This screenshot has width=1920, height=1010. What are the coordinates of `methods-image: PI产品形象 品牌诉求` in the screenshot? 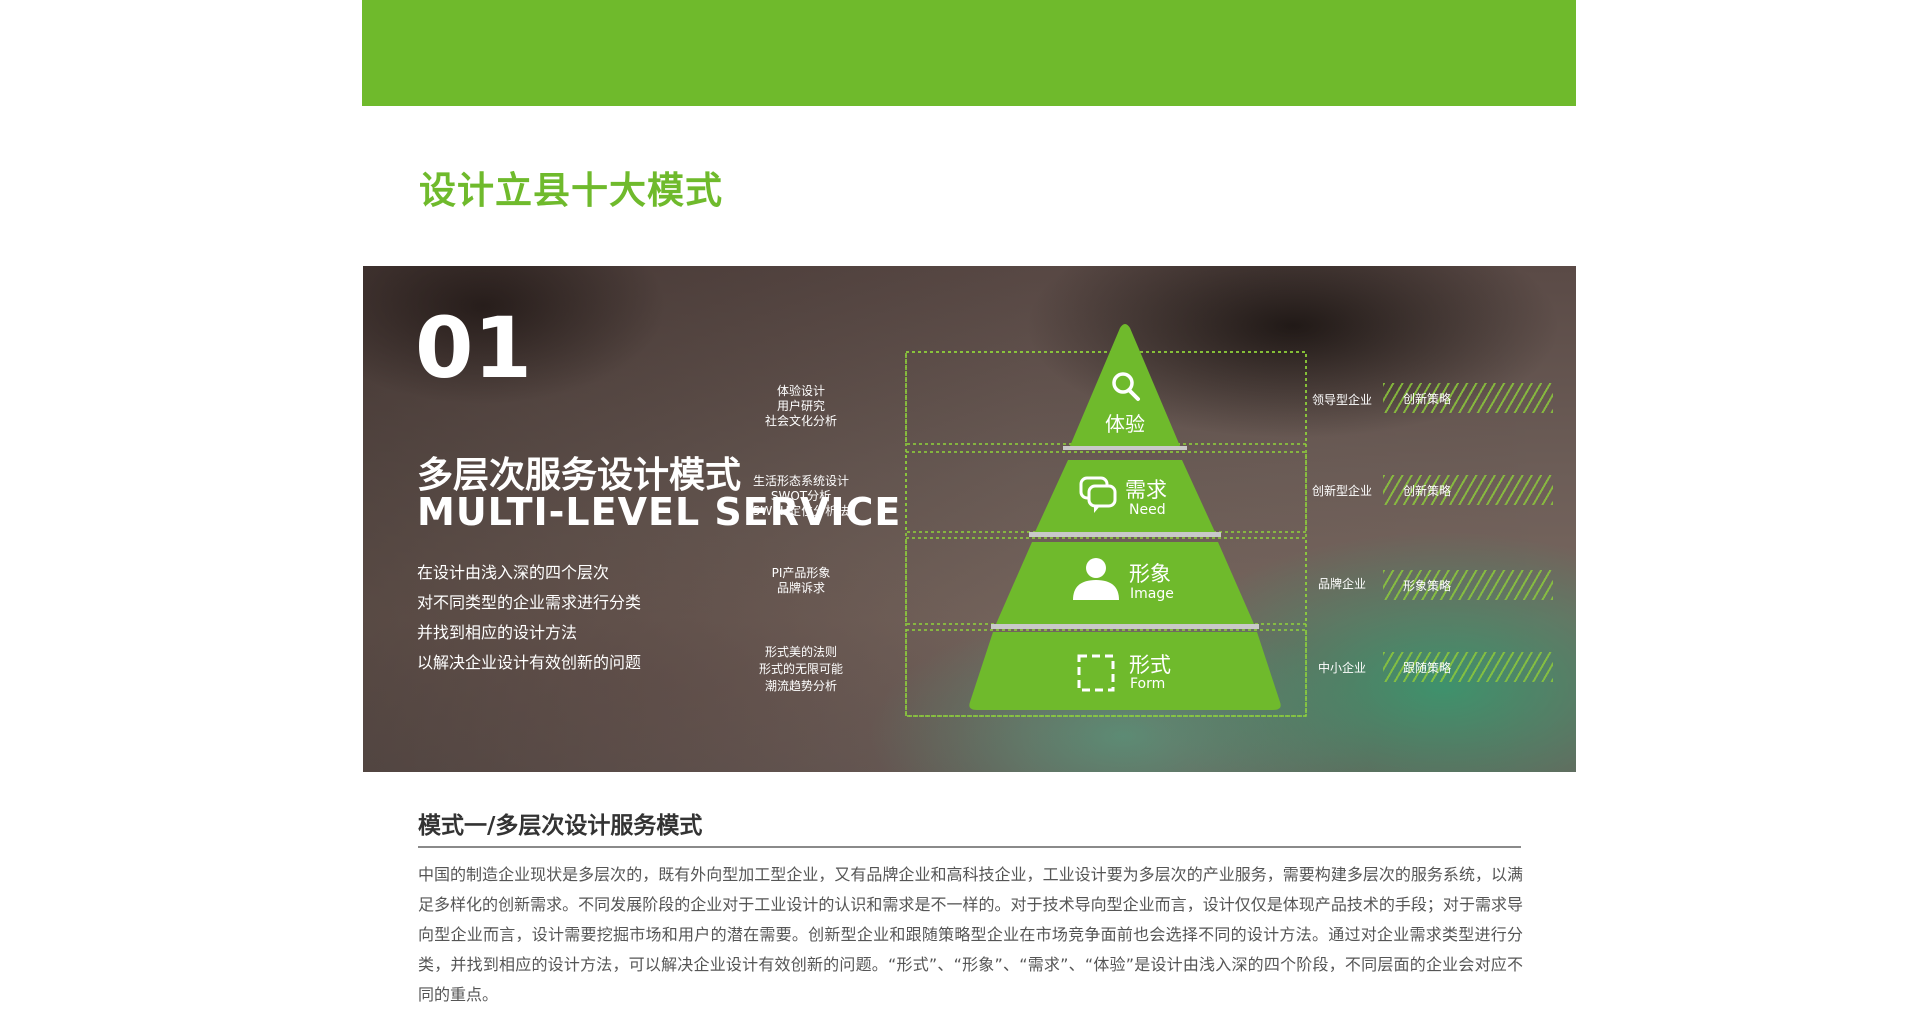 It's located at (801, 580).